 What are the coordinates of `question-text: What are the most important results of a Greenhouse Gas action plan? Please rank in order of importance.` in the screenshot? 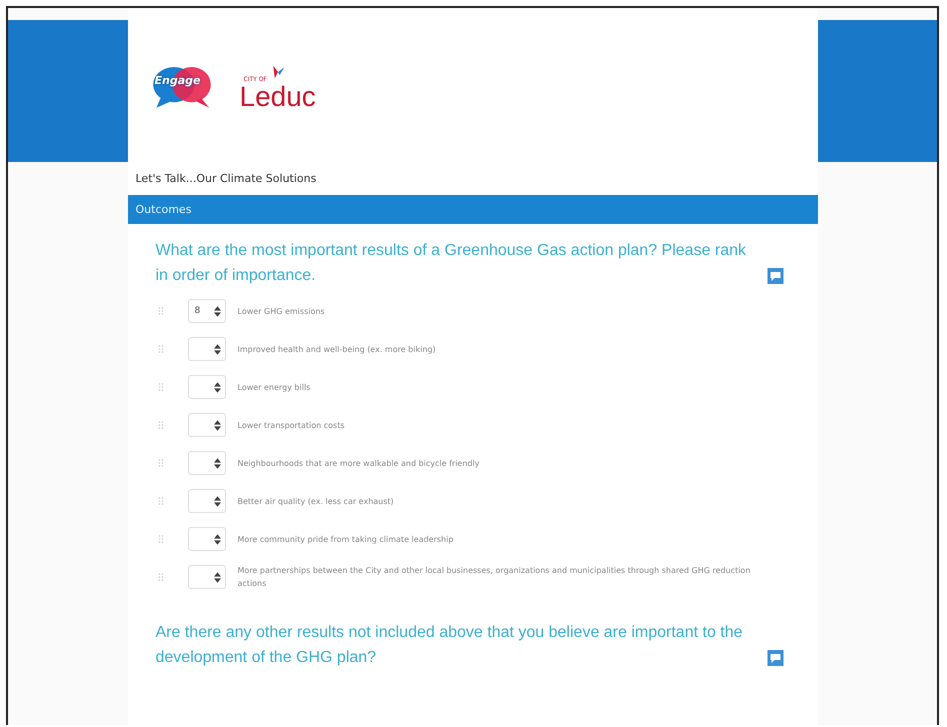 It's located at (452, 263).